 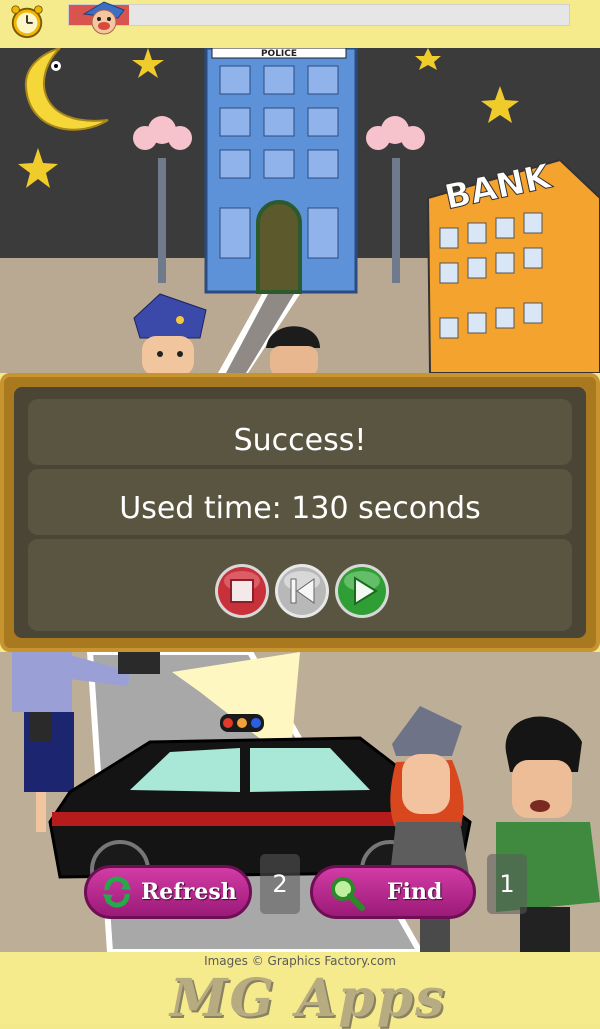 I want to click on footer: Images © Graphics Factory.com MG Apps, so click(x=300, y=990).